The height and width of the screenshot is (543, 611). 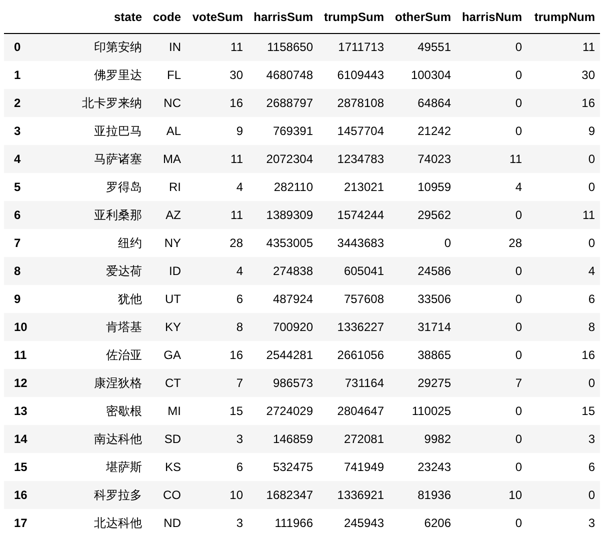 What do you see at coordinates (217, 495) in the screenshot?
I see `table-cell: 10` at bounding box center [217, 495].